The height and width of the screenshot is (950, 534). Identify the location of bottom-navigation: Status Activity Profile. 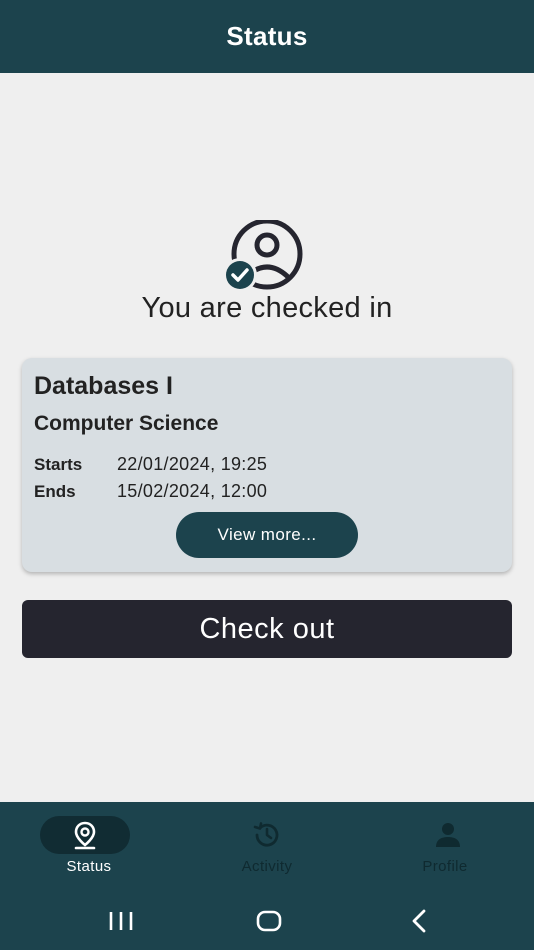
(267, 847).